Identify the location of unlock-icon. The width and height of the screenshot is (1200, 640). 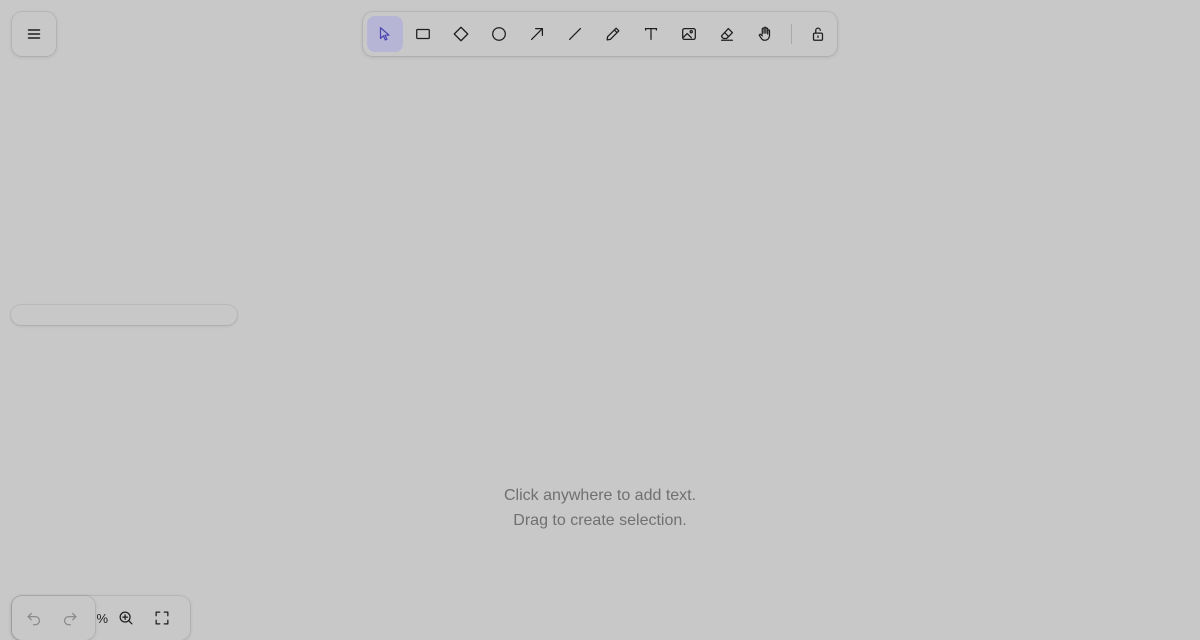
(818, 34).